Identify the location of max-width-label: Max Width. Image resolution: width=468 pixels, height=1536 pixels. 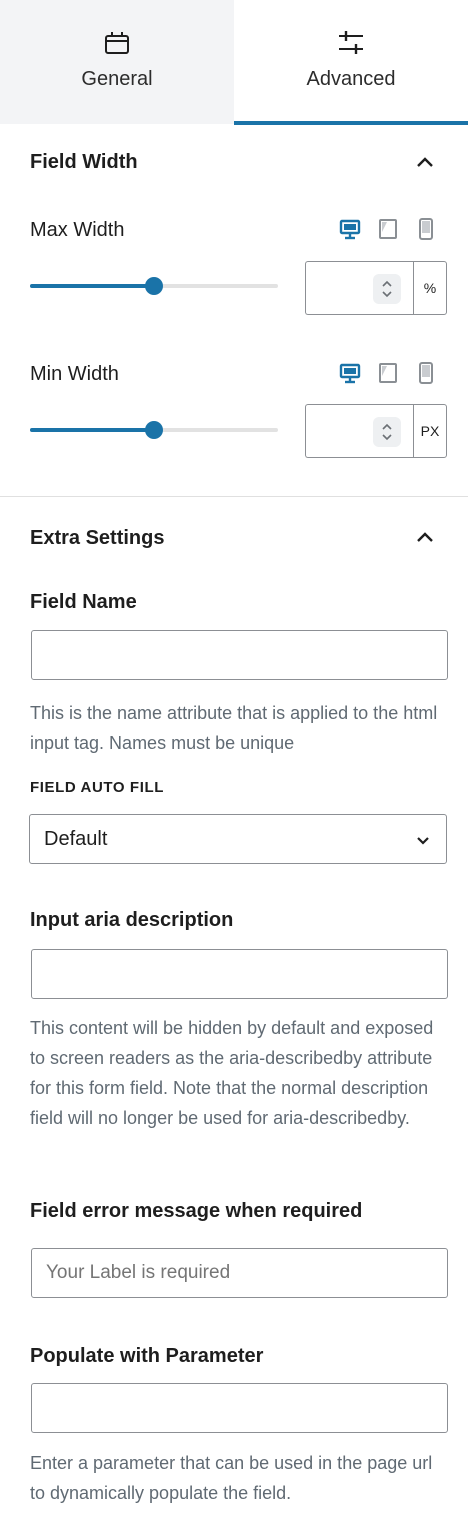
(77, 230).